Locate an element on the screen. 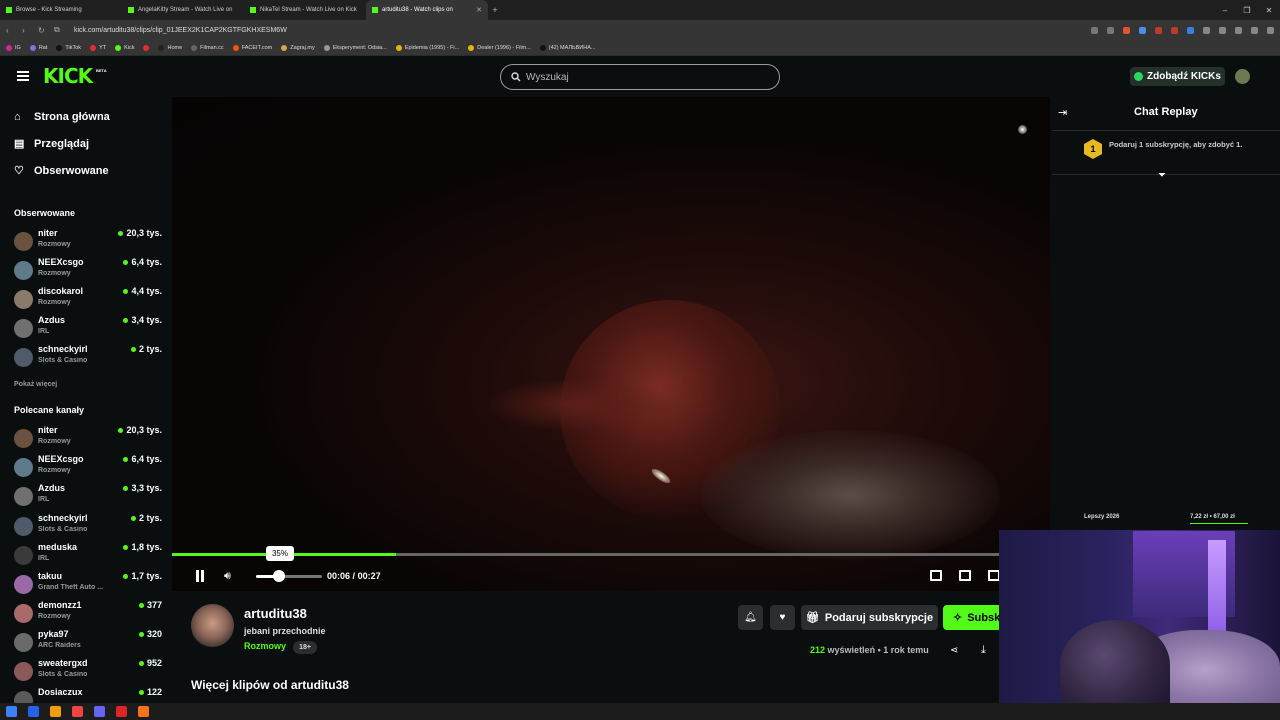 This screenshot has height=720, width=1280. notifications-button: 🔔︎ is located at coordinates (750, 617).